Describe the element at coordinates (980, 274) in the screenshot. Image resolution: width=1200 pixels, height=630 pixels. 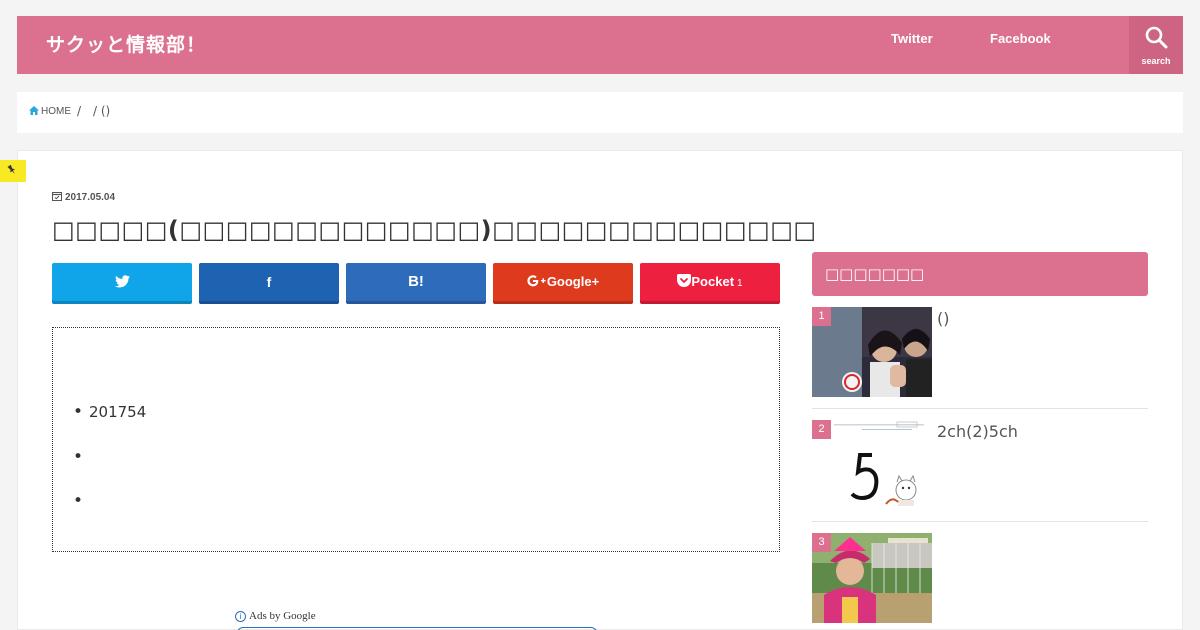
I see `ranking-widget-title: □□□□□□□` at that location.